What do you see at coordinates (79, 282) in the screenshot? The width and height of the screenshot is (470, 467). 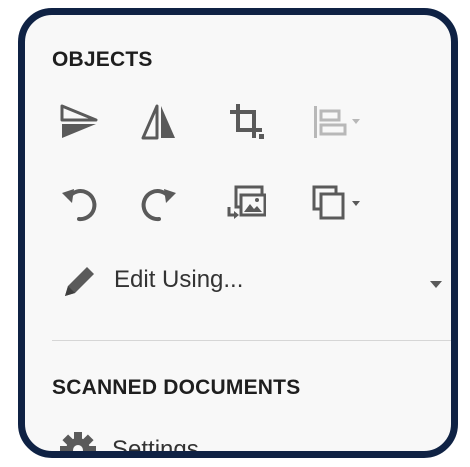 I see `pencil-icon` at bounding box center [79, 282].